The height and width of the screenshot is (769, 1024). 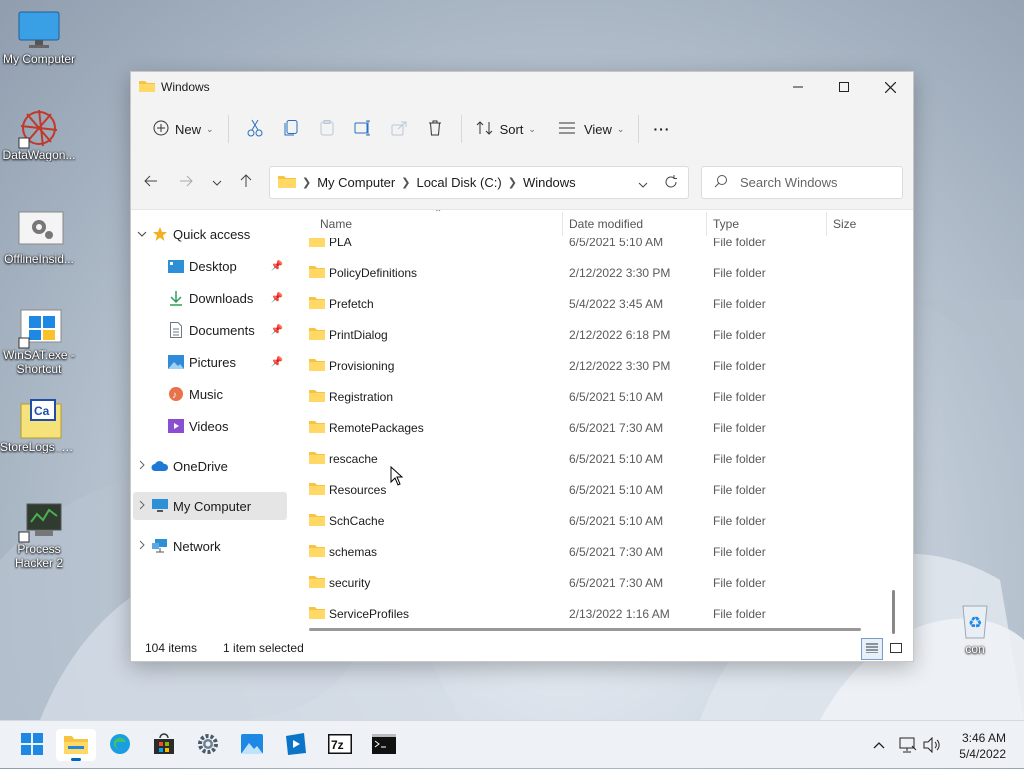 What do you see at coordinates (252, 745) in the screenshot?
I see `taskbar-photos` at bounding box center [252, 745].